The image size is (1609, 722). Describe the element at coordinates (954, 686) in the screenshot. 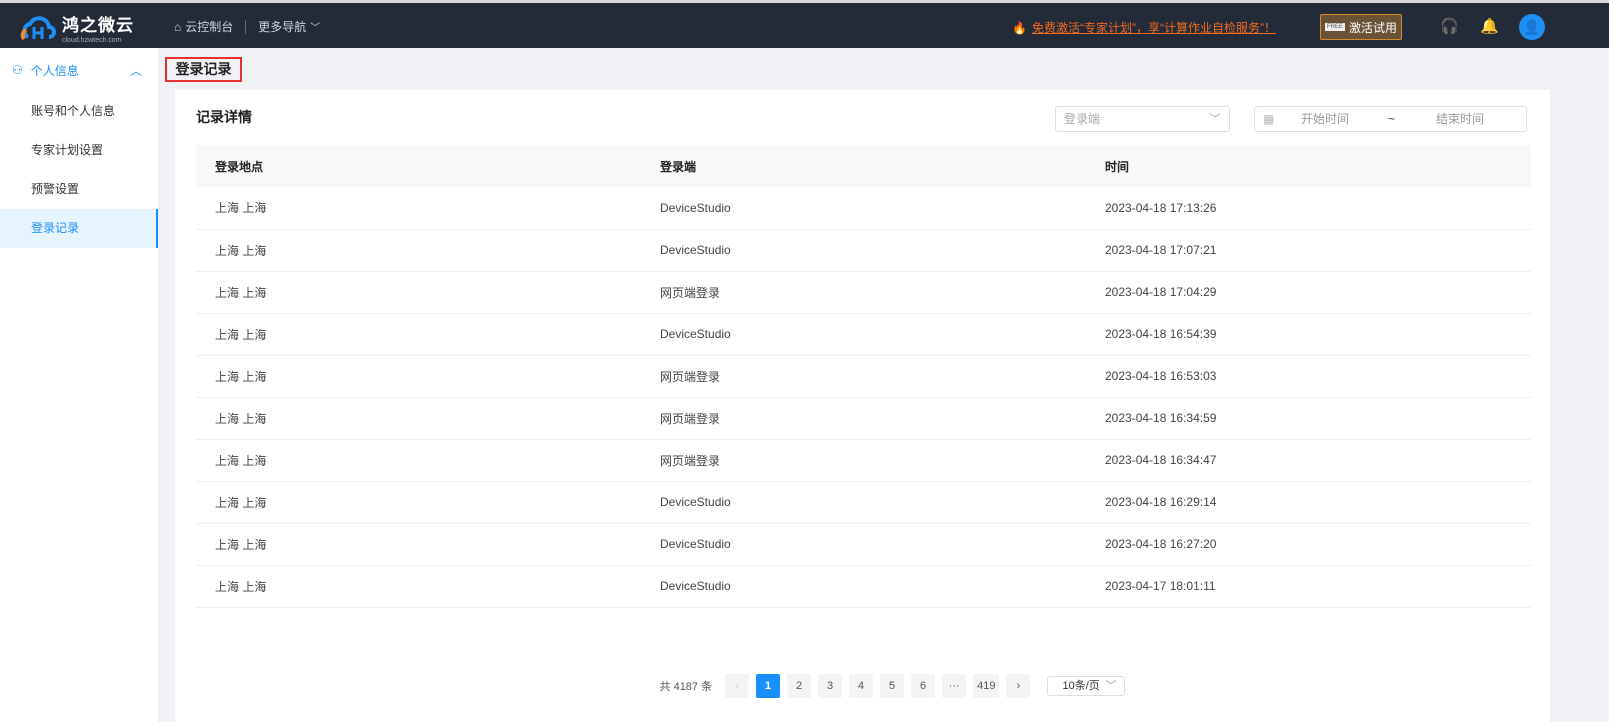

I see `more-pages-button: ···` at that location.